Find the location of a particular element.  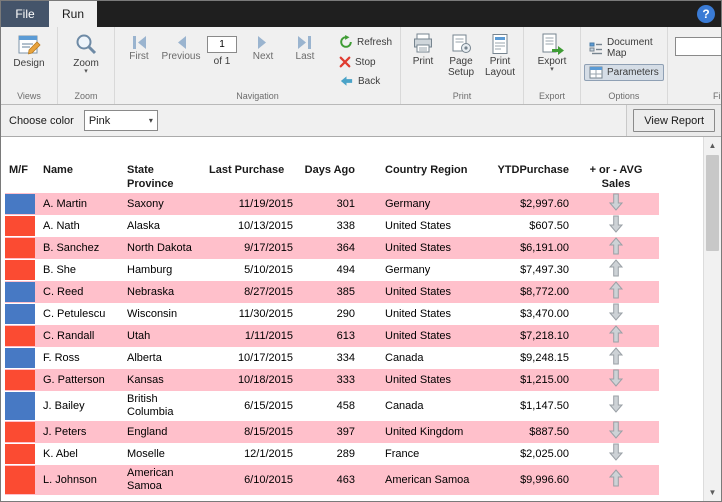

page-number-input is located at coordinates (222, 44).